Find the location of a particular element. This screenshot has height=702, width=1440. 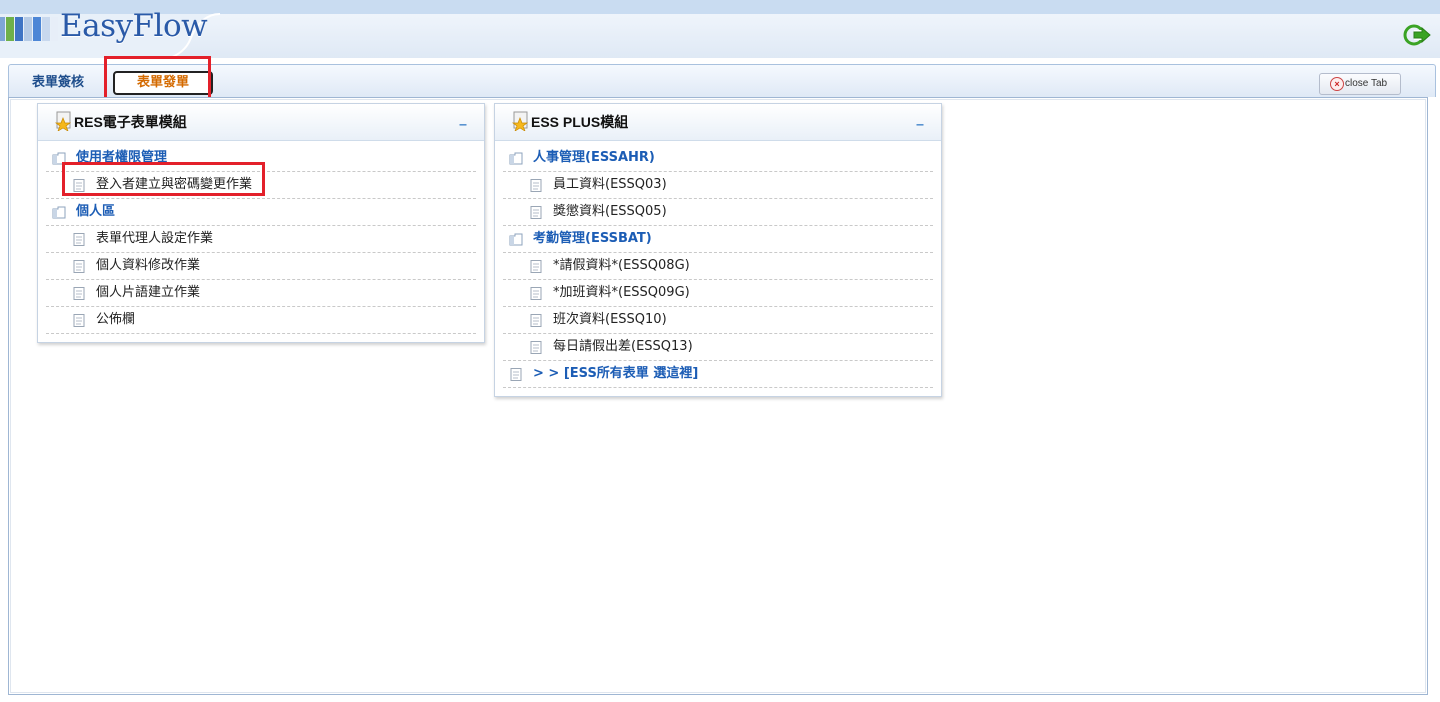

close-tab-button: × close Tab is located at coordinates (1360, 84).